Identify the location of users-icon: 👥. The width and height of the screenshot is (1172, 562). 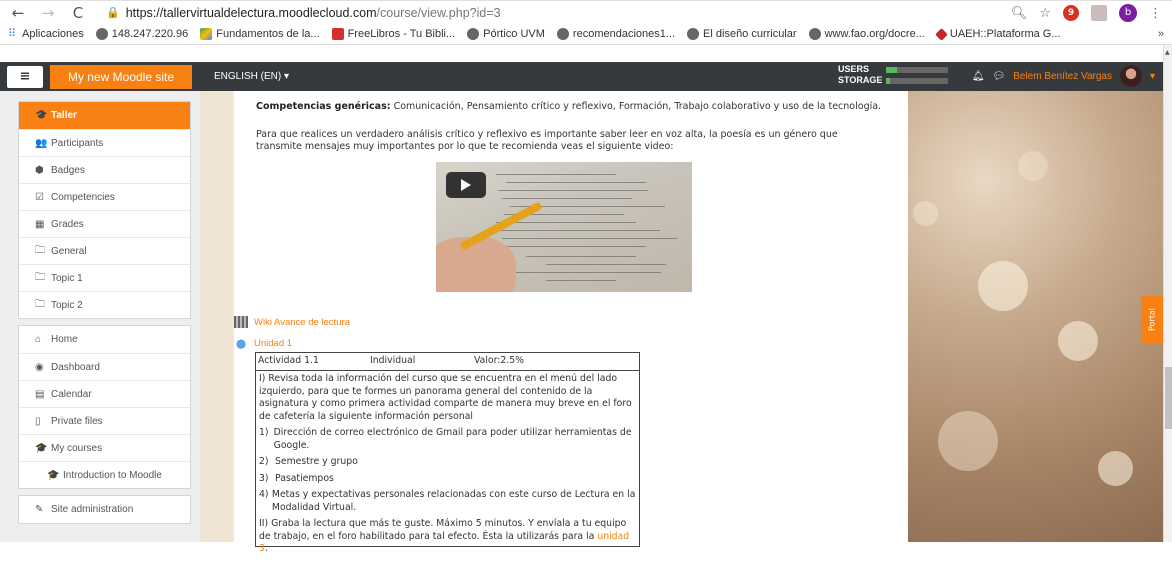
(41, 143).